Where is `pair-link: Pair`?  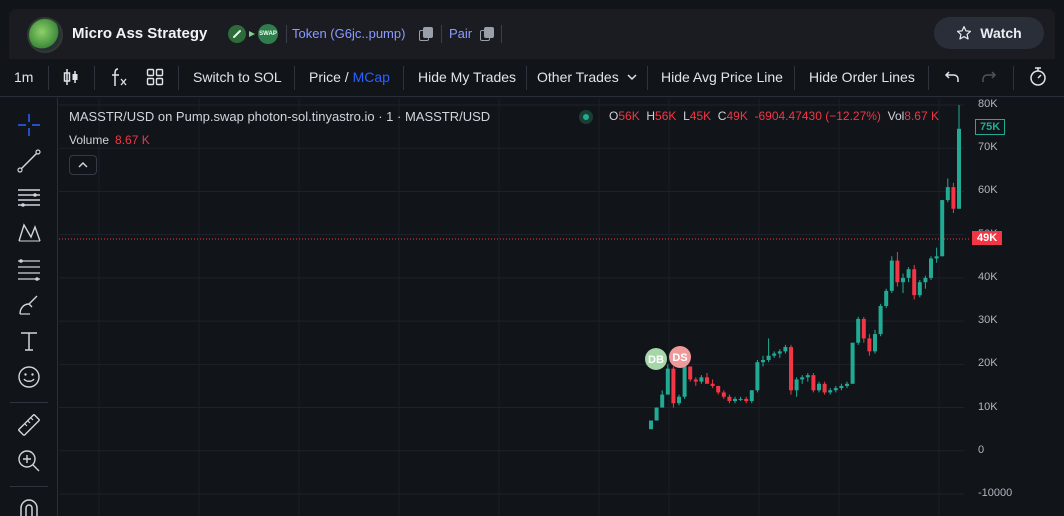
pair-link: Pair is located at coordinates (460, 33).